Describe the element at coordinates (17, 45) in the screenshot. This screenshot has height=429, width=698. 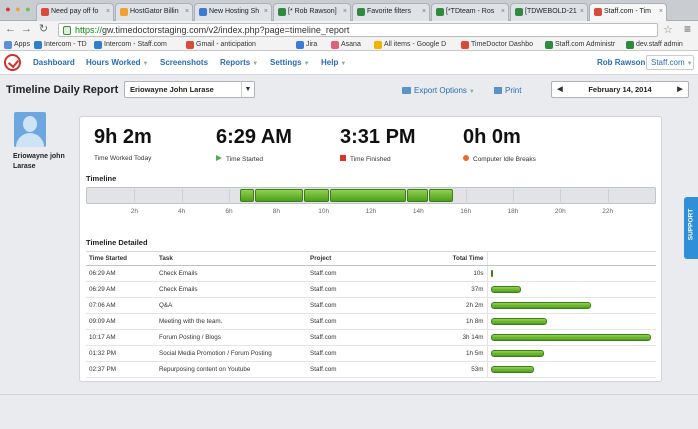
I see `bookmark-item: Apps` at that location.